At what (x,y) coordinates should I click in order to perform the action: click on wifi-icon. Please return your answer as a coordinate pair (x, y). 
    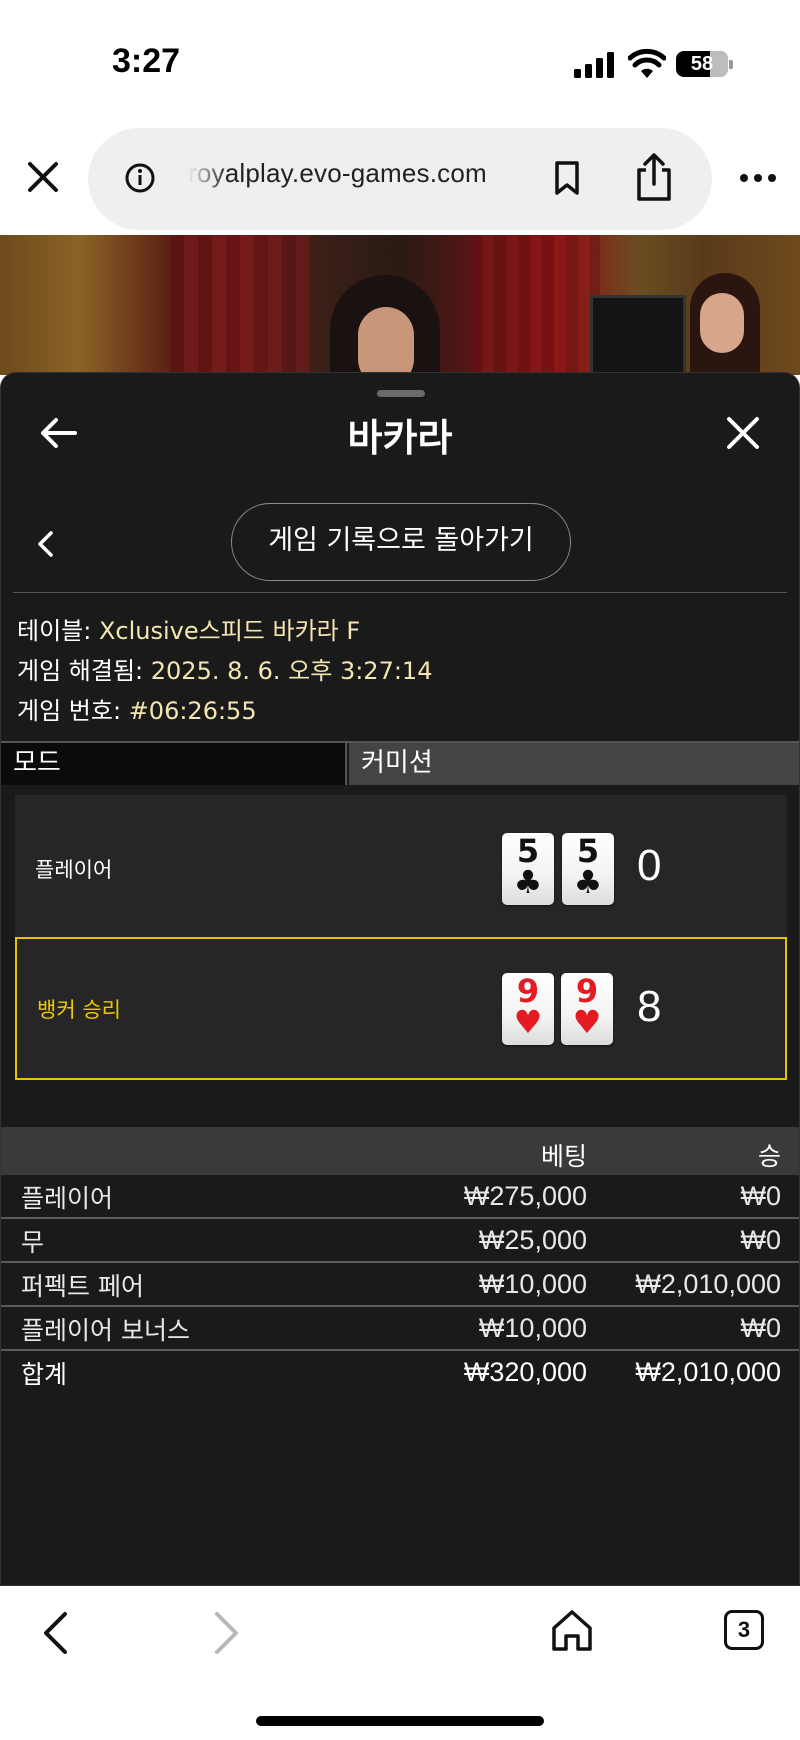
    Looking at the image, I should click on (647, 63).